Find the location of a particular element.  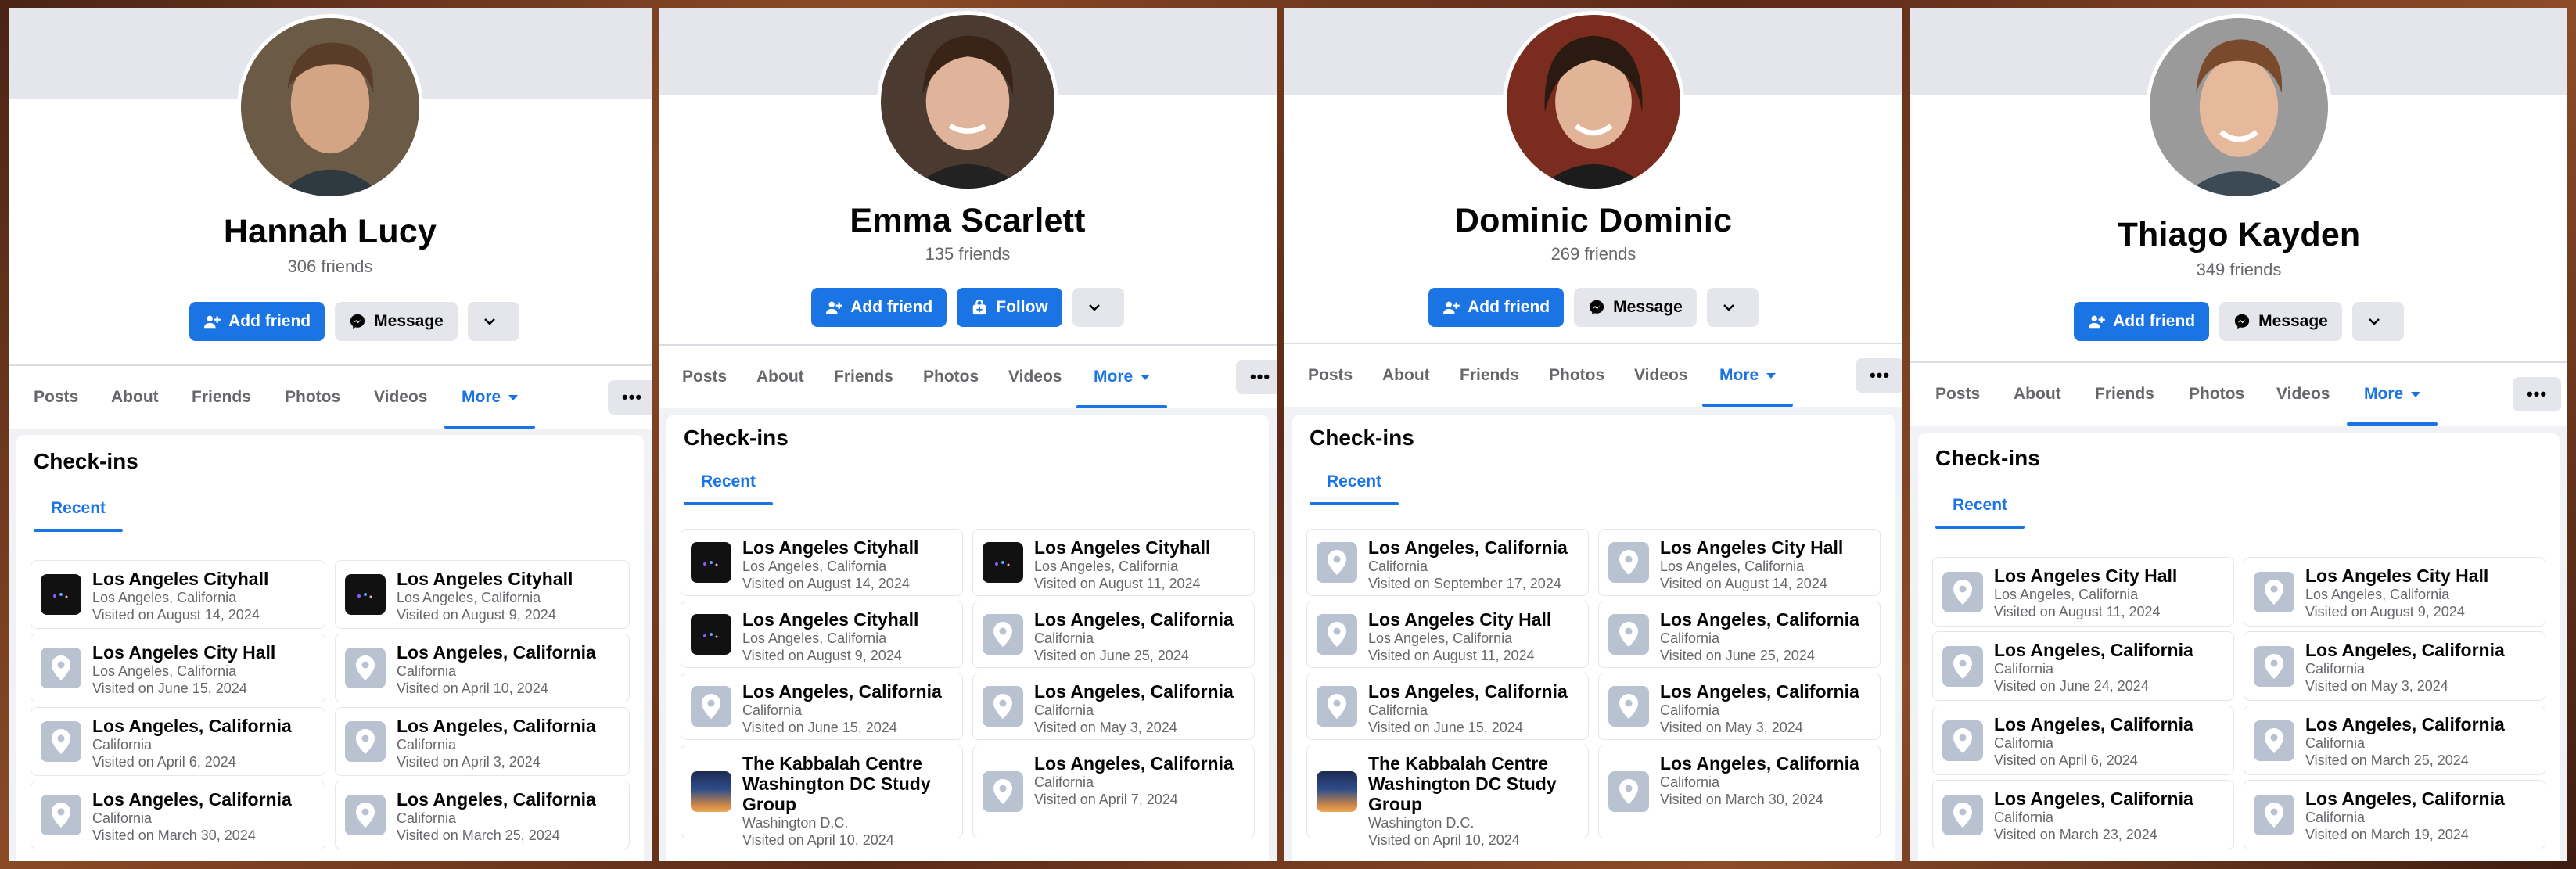

chevron-down-icon is located at coordinates (2374, 321).